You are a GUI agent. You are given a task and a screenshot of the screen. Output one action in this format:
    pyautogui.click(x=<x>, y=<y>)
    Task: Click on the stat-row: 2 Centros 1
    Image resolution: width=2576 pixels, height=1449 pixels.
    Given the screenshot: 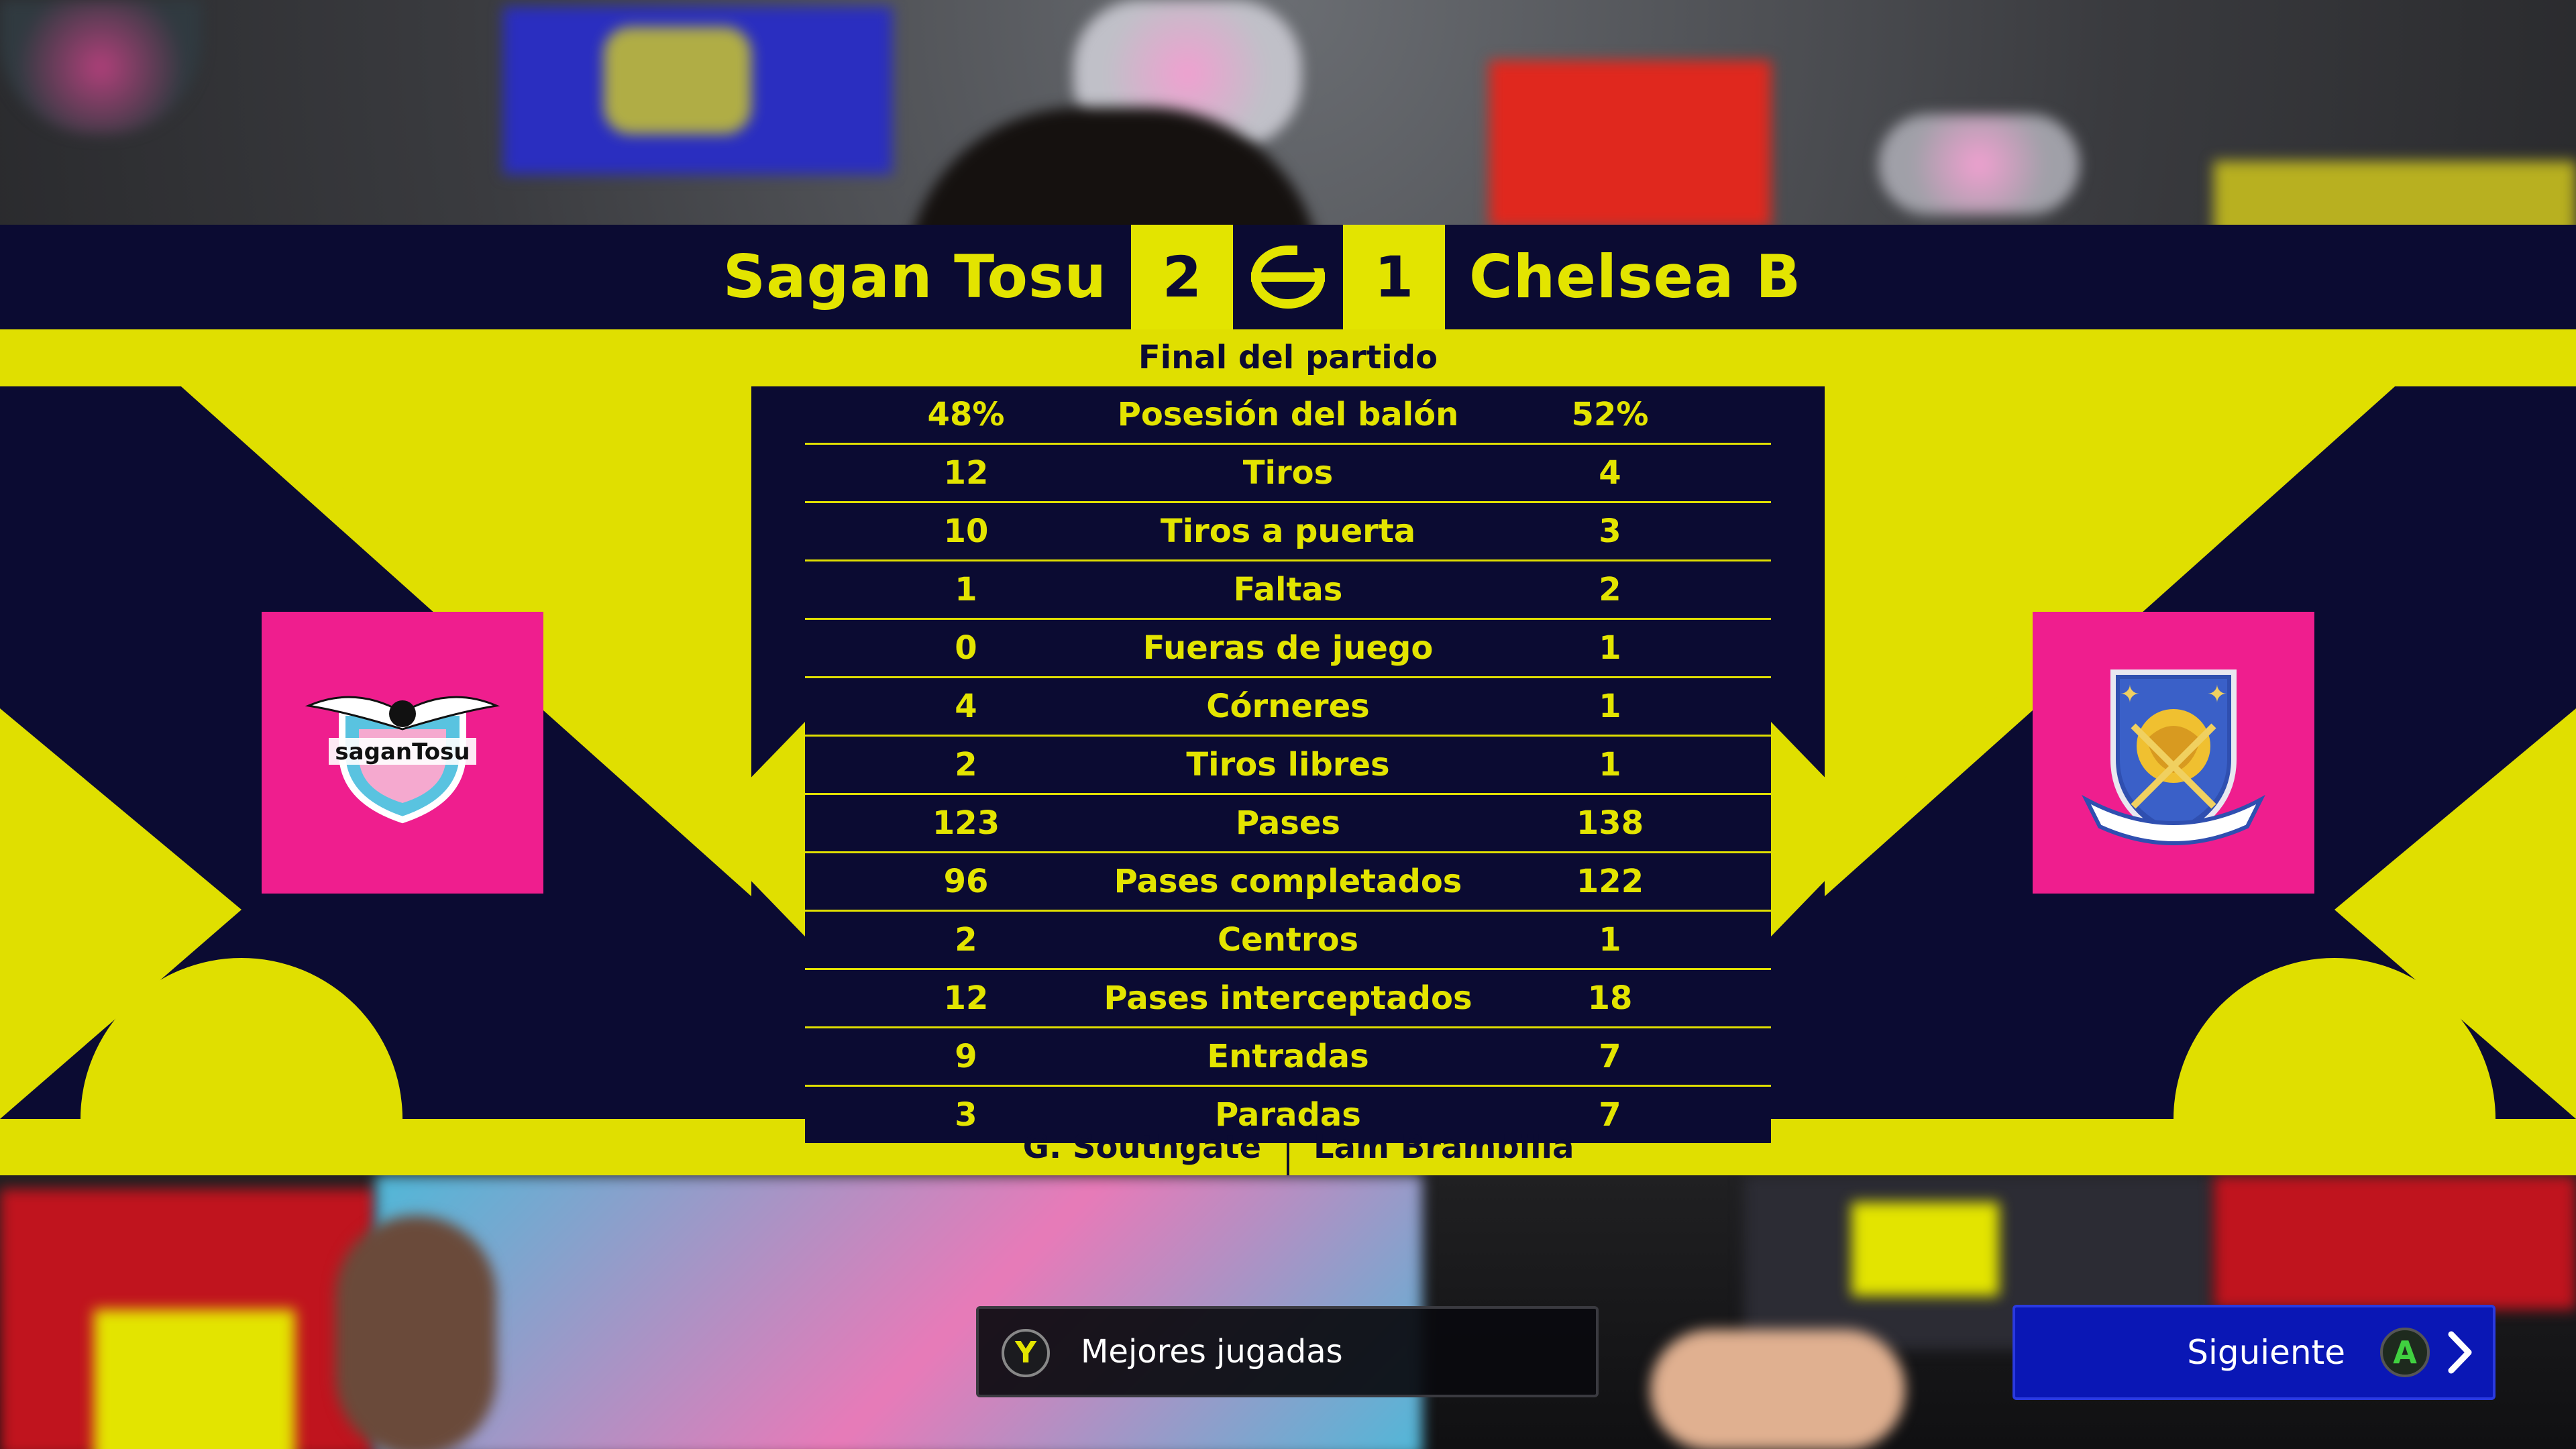 What is the action you would take?
    pyautogui.click(x=1288, y=941)
    